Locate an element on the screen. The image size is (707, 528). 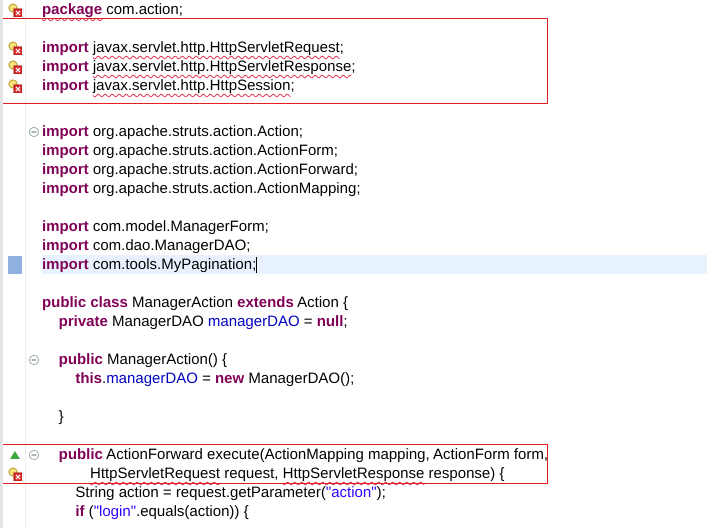
code-line: import org.apache.struts.action.ActionForward; is located at coordinates (200, 169).